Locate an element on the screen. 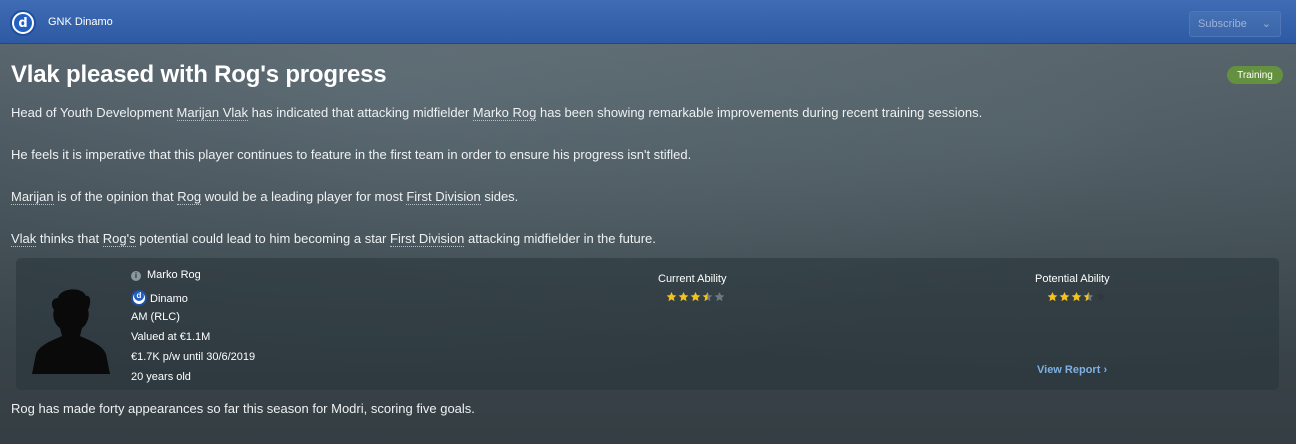 This screenshot has height=444, width=1296. club-badge-icon: d is located at coordinates (23, 23).